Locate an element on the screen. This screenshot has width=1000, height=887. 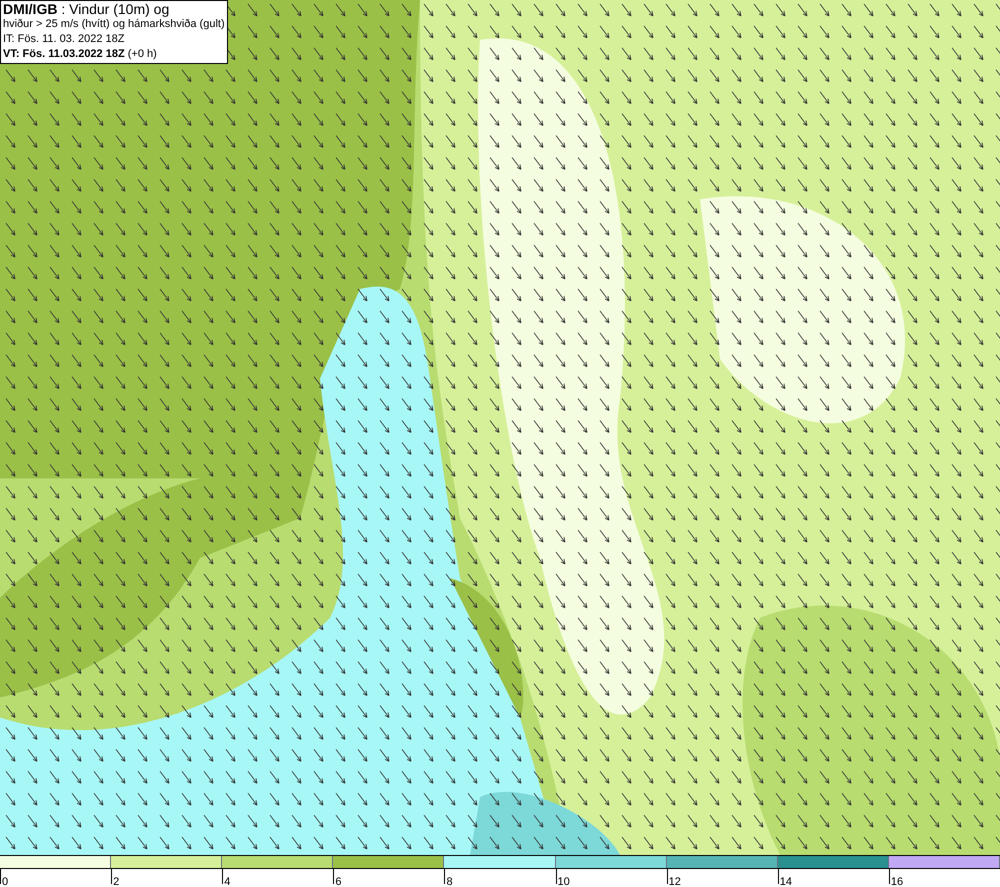
legend-label: 6 is located at coordinates (338, 881).